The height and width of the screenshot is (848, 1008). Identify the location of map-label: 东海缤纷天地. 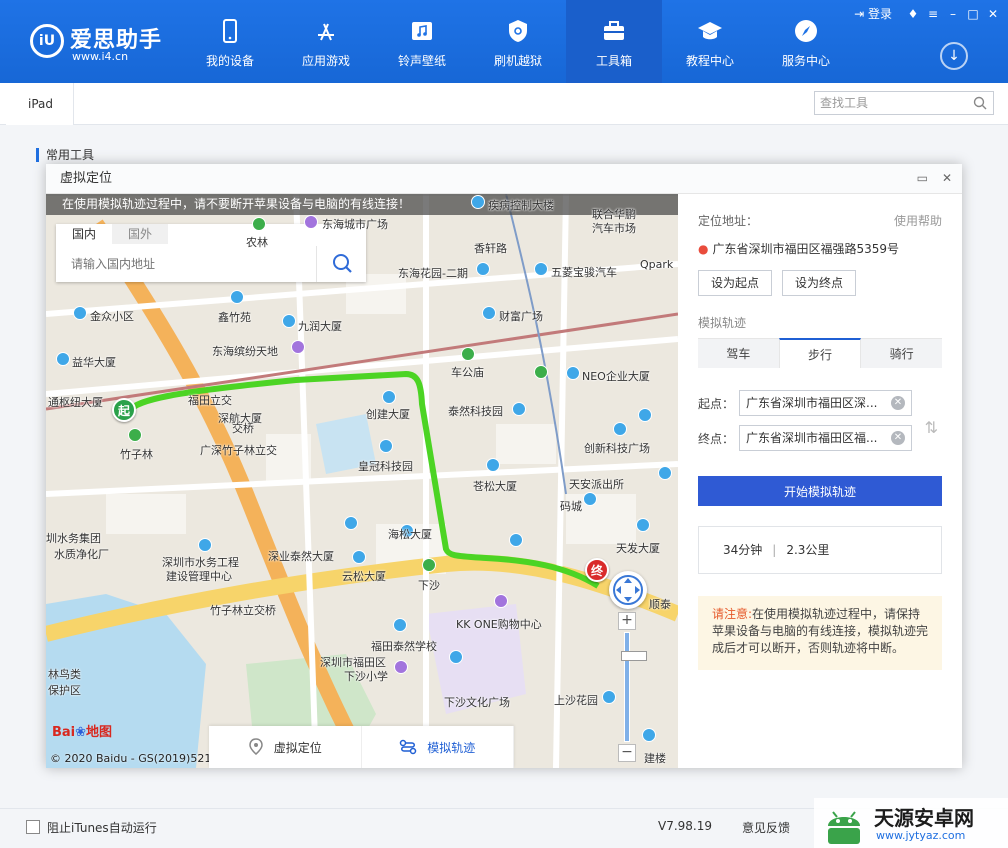
(245, 351).